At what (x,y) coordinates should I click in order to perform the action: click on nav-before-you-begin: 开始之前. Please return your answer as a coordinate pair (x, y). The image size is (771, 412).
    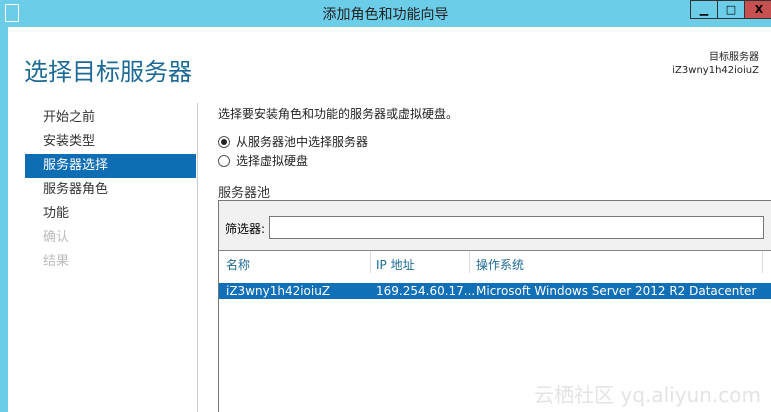
    Looking at the image, I should click on (110, 118).